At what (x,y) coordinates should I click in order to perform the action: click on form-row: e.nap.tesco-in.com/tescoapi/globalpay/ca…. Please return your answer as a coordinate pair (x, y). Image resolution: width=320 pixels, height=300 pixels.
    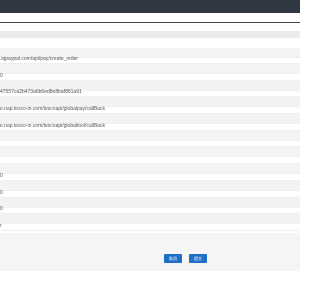
    Looking at the image, I should click on (150, 109).